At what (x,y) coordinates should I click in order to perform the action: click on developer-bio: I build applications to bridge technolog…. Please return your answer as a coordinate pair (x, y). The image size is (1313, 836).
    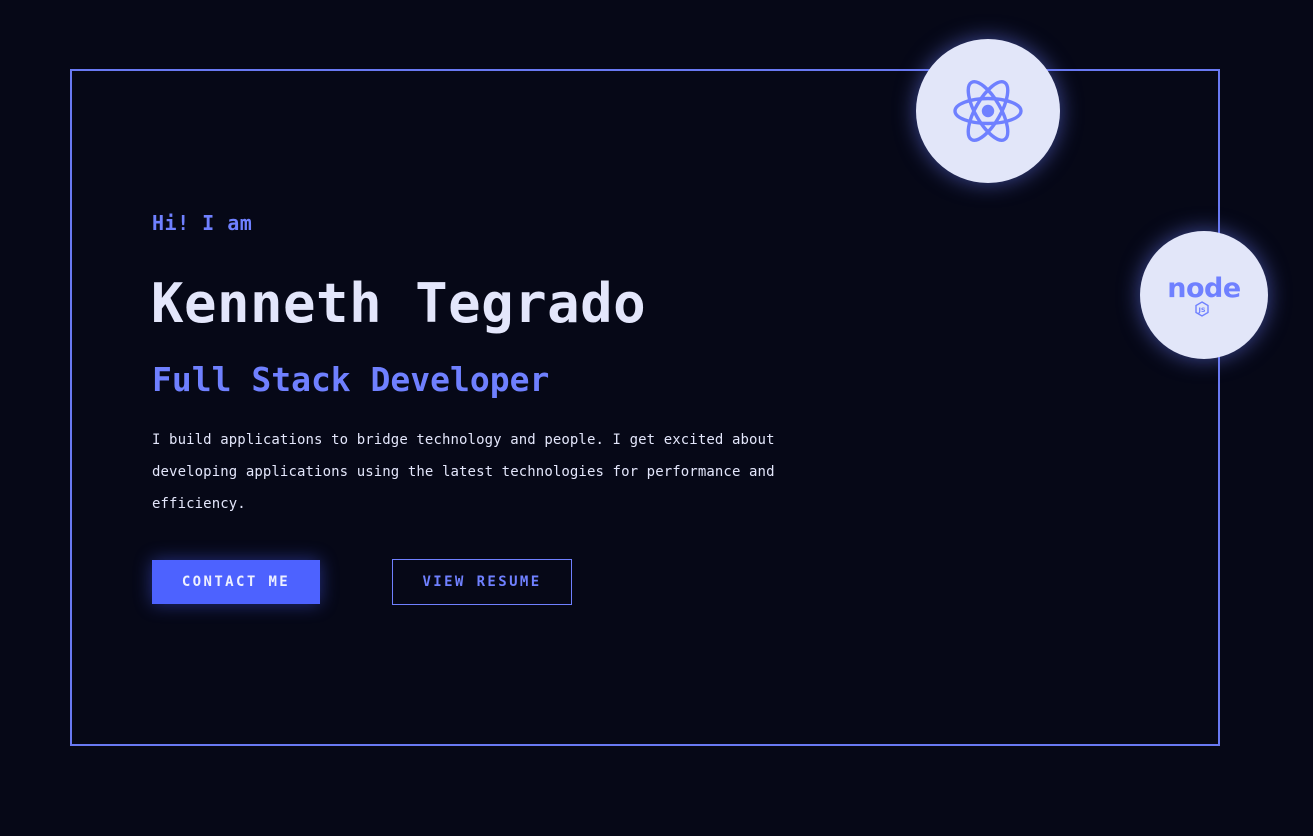
    Looking at the image, I should click on (463, 472).